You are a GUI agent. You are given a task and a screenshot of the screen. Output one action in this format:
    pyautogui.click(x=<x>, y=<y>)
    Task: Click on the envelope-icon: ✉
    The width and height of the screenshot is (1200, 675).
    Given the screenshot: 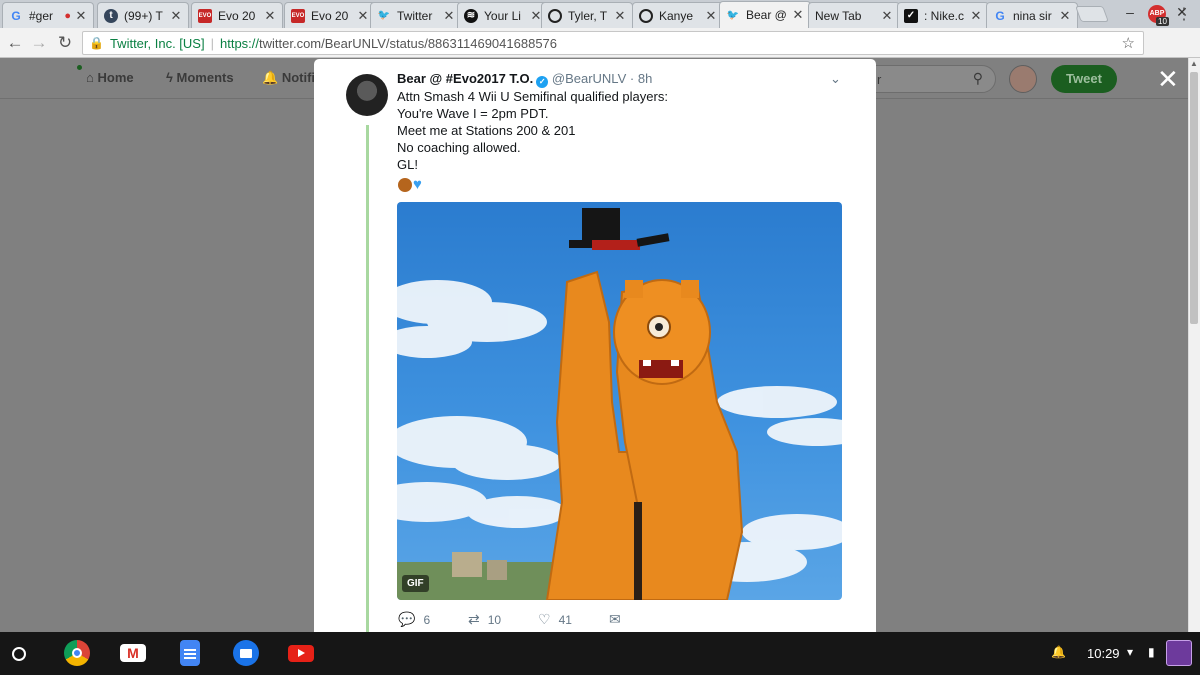 What is the action you would take?
    pyautogui.click(x=615, y=619)
    